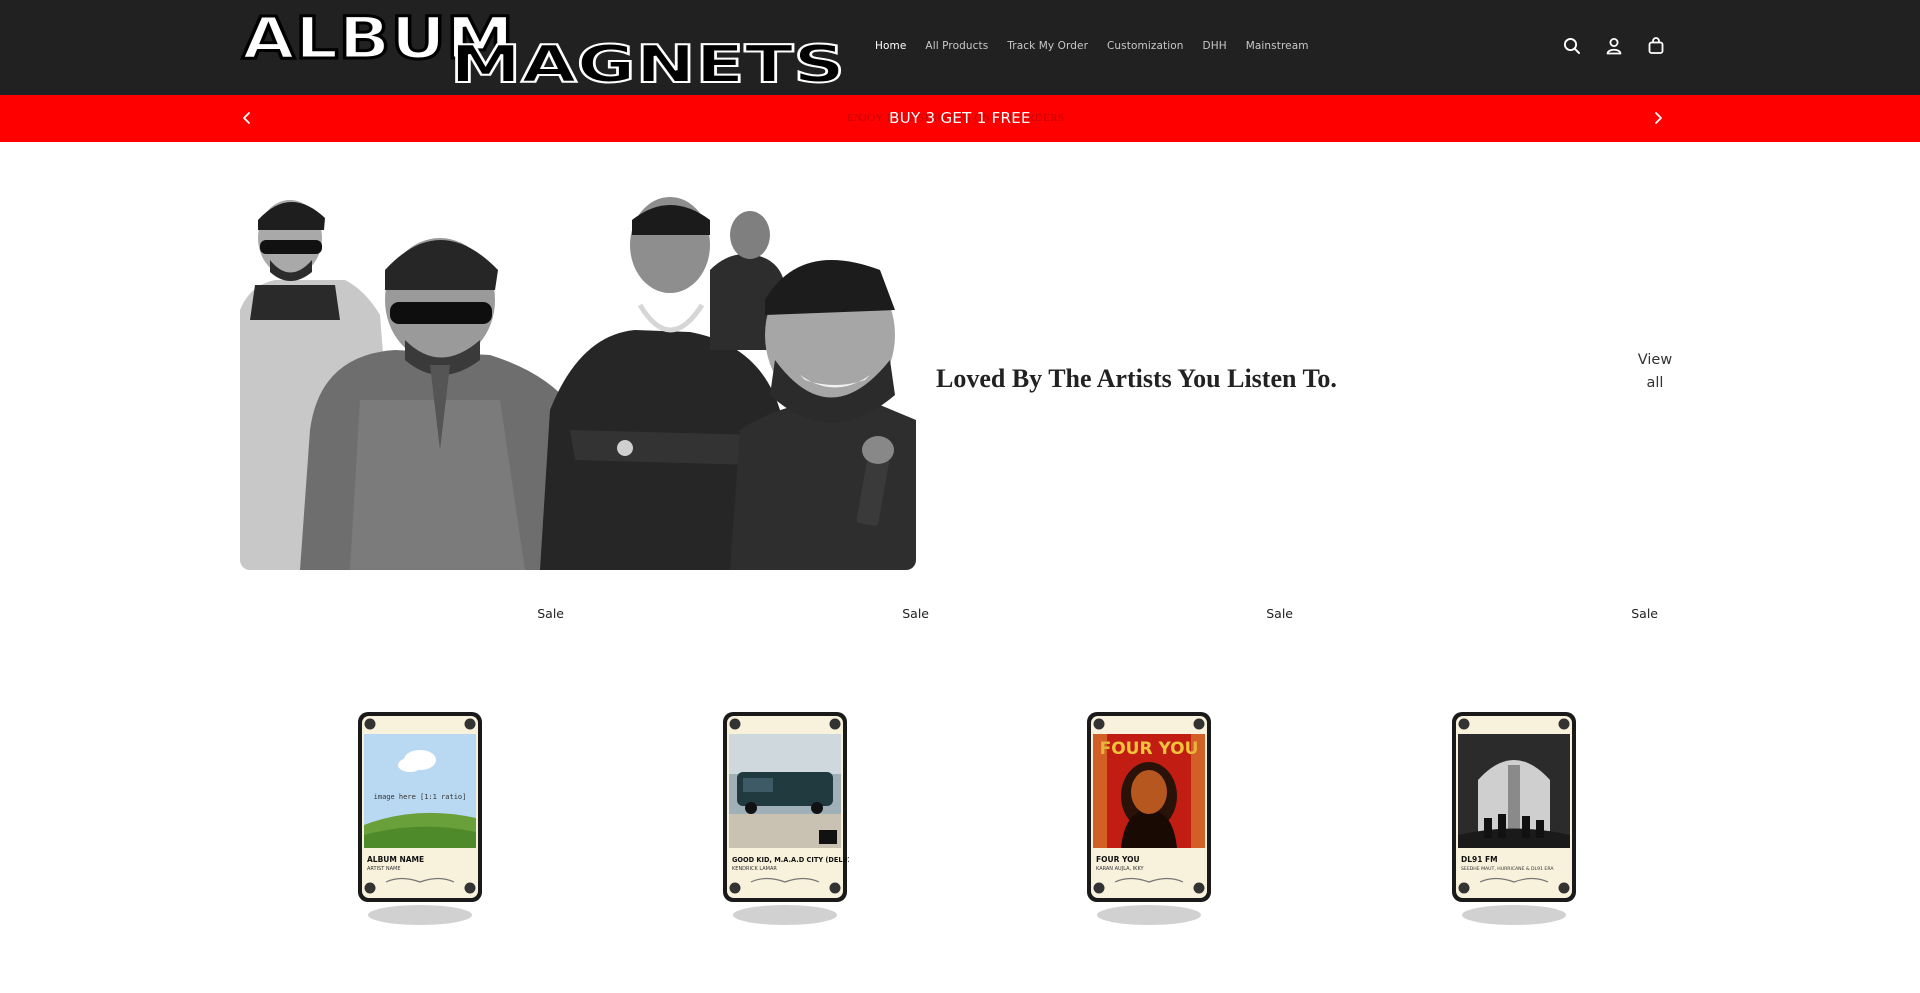  What do you see at coordinates (1655, 372) in the screenshot?
I see `view-all-link: View all` at bounding box center [1655, 372].